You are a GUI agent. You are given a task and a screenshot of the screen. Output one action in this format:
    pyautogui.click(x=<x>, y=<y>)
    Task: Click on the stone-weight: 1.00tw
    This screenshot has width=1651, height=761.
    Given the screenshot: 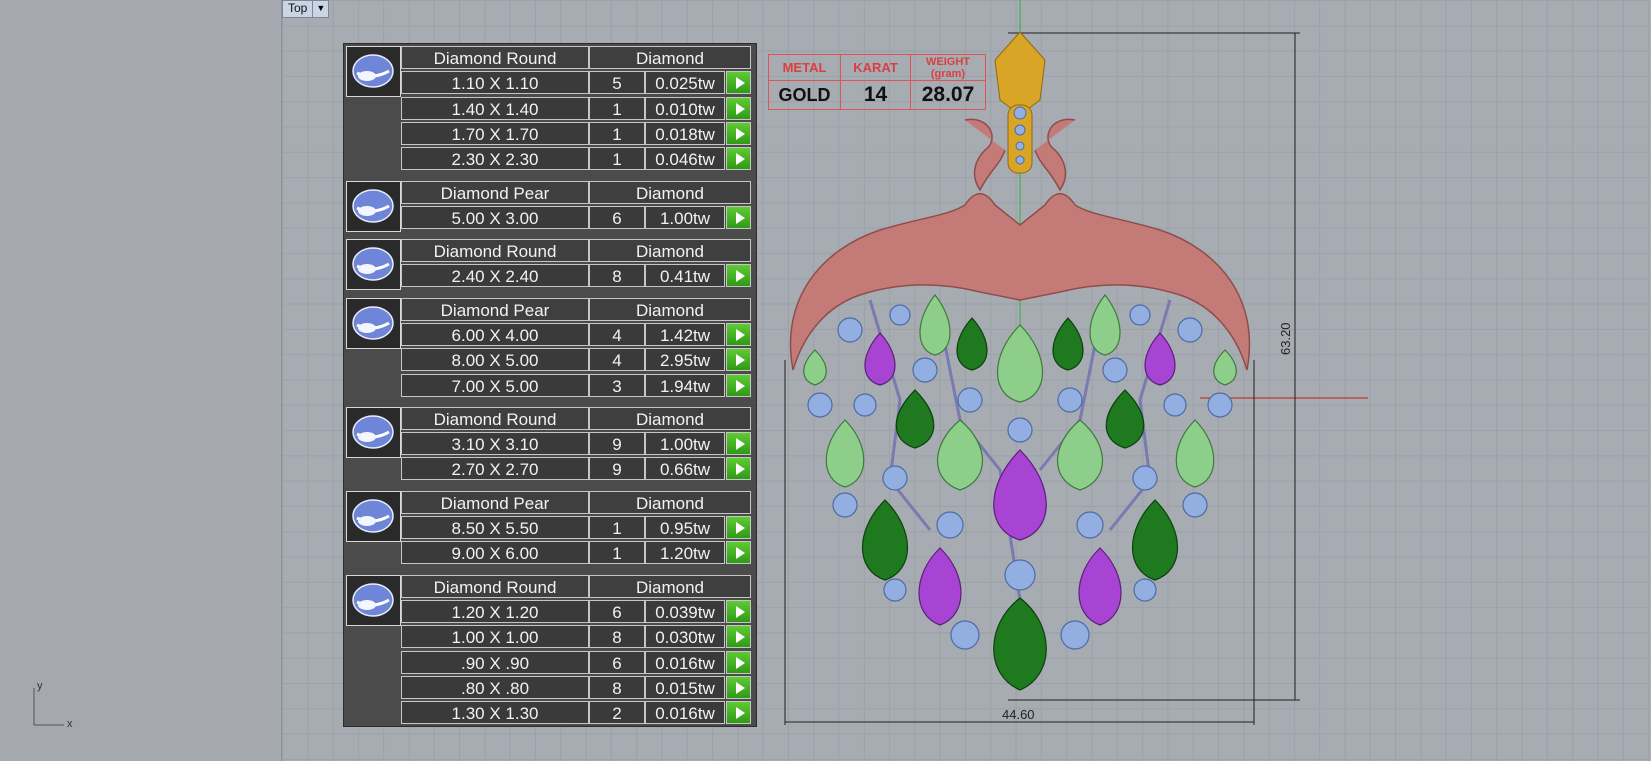 What is the action you would take?
    pyautogui.click(x=685, y=444)
    